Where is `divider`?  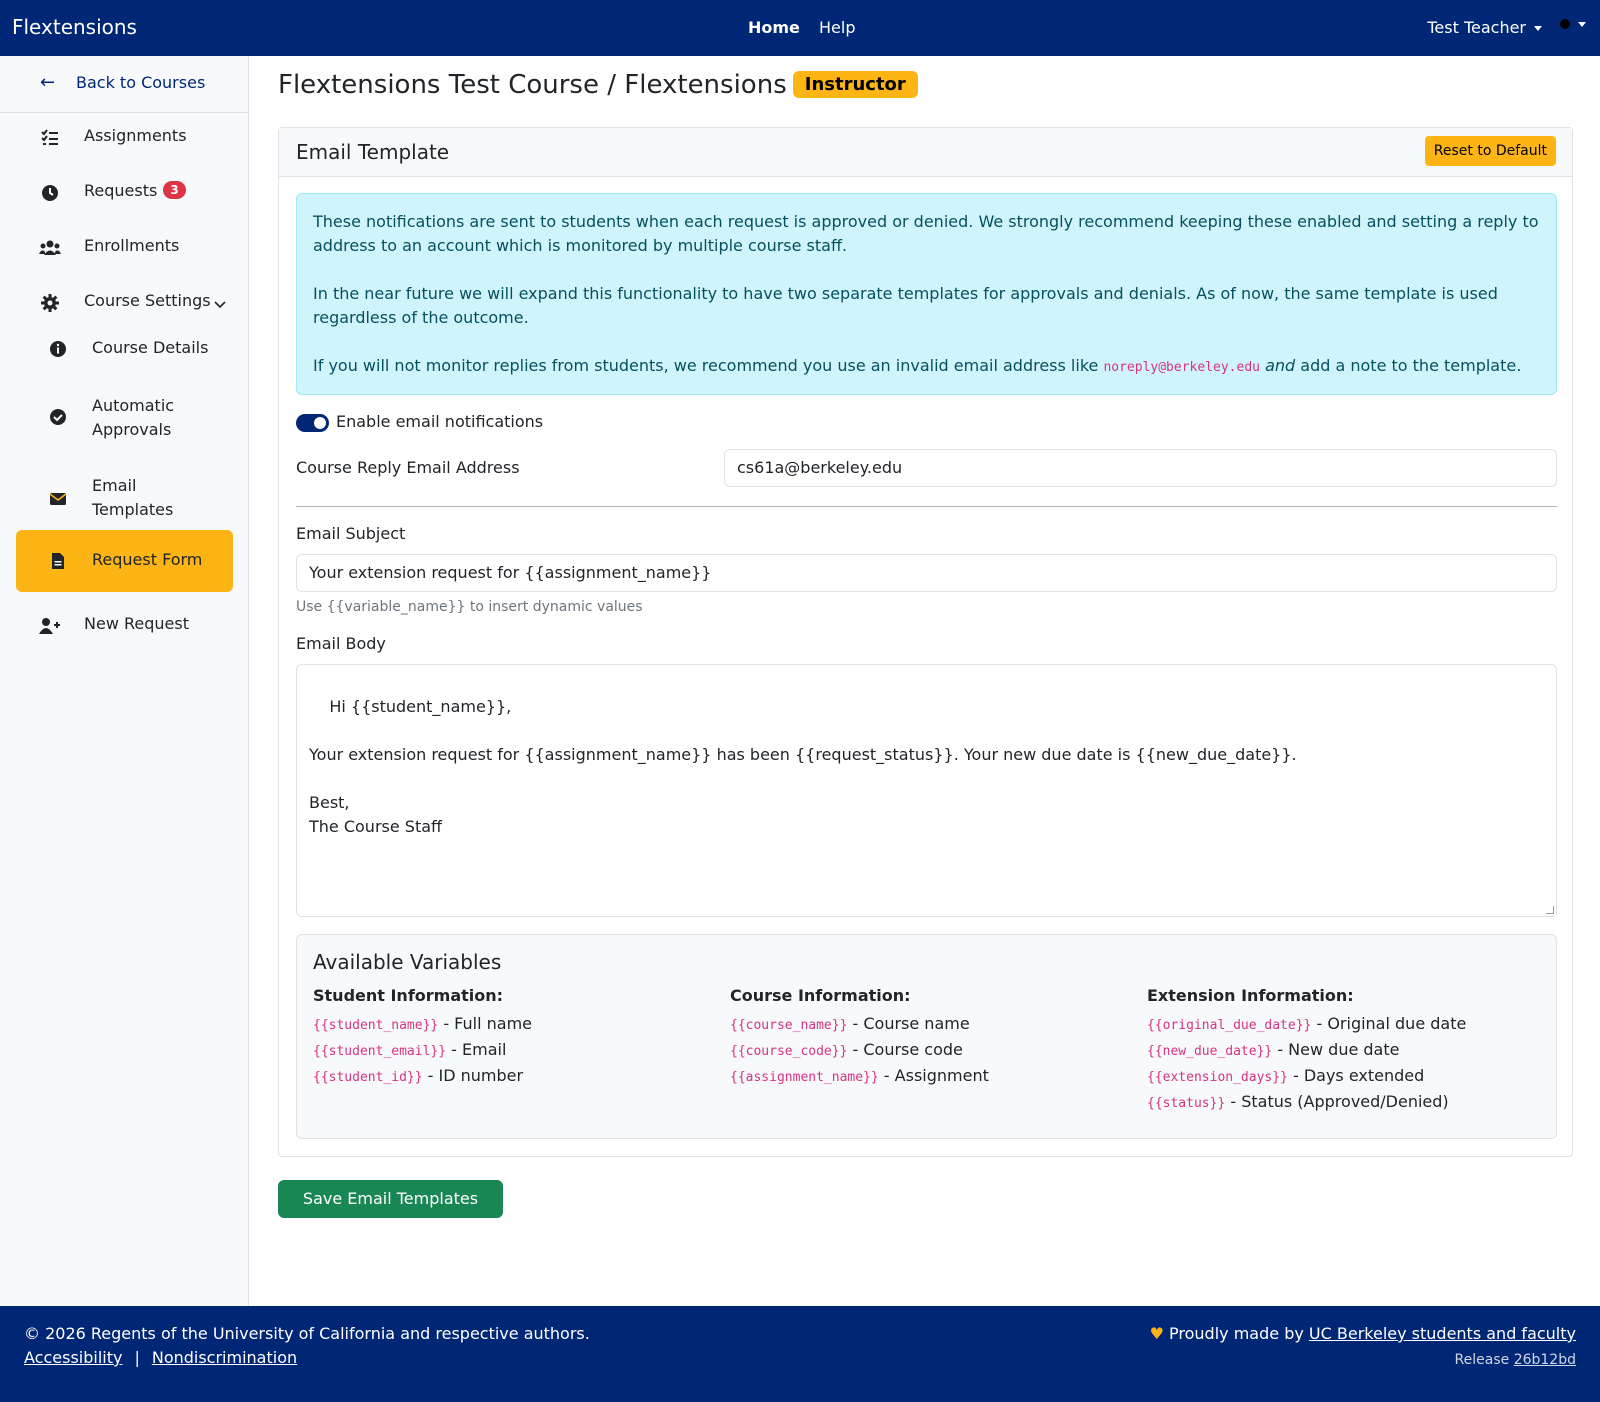 divider is located at coordinates (926, 506).